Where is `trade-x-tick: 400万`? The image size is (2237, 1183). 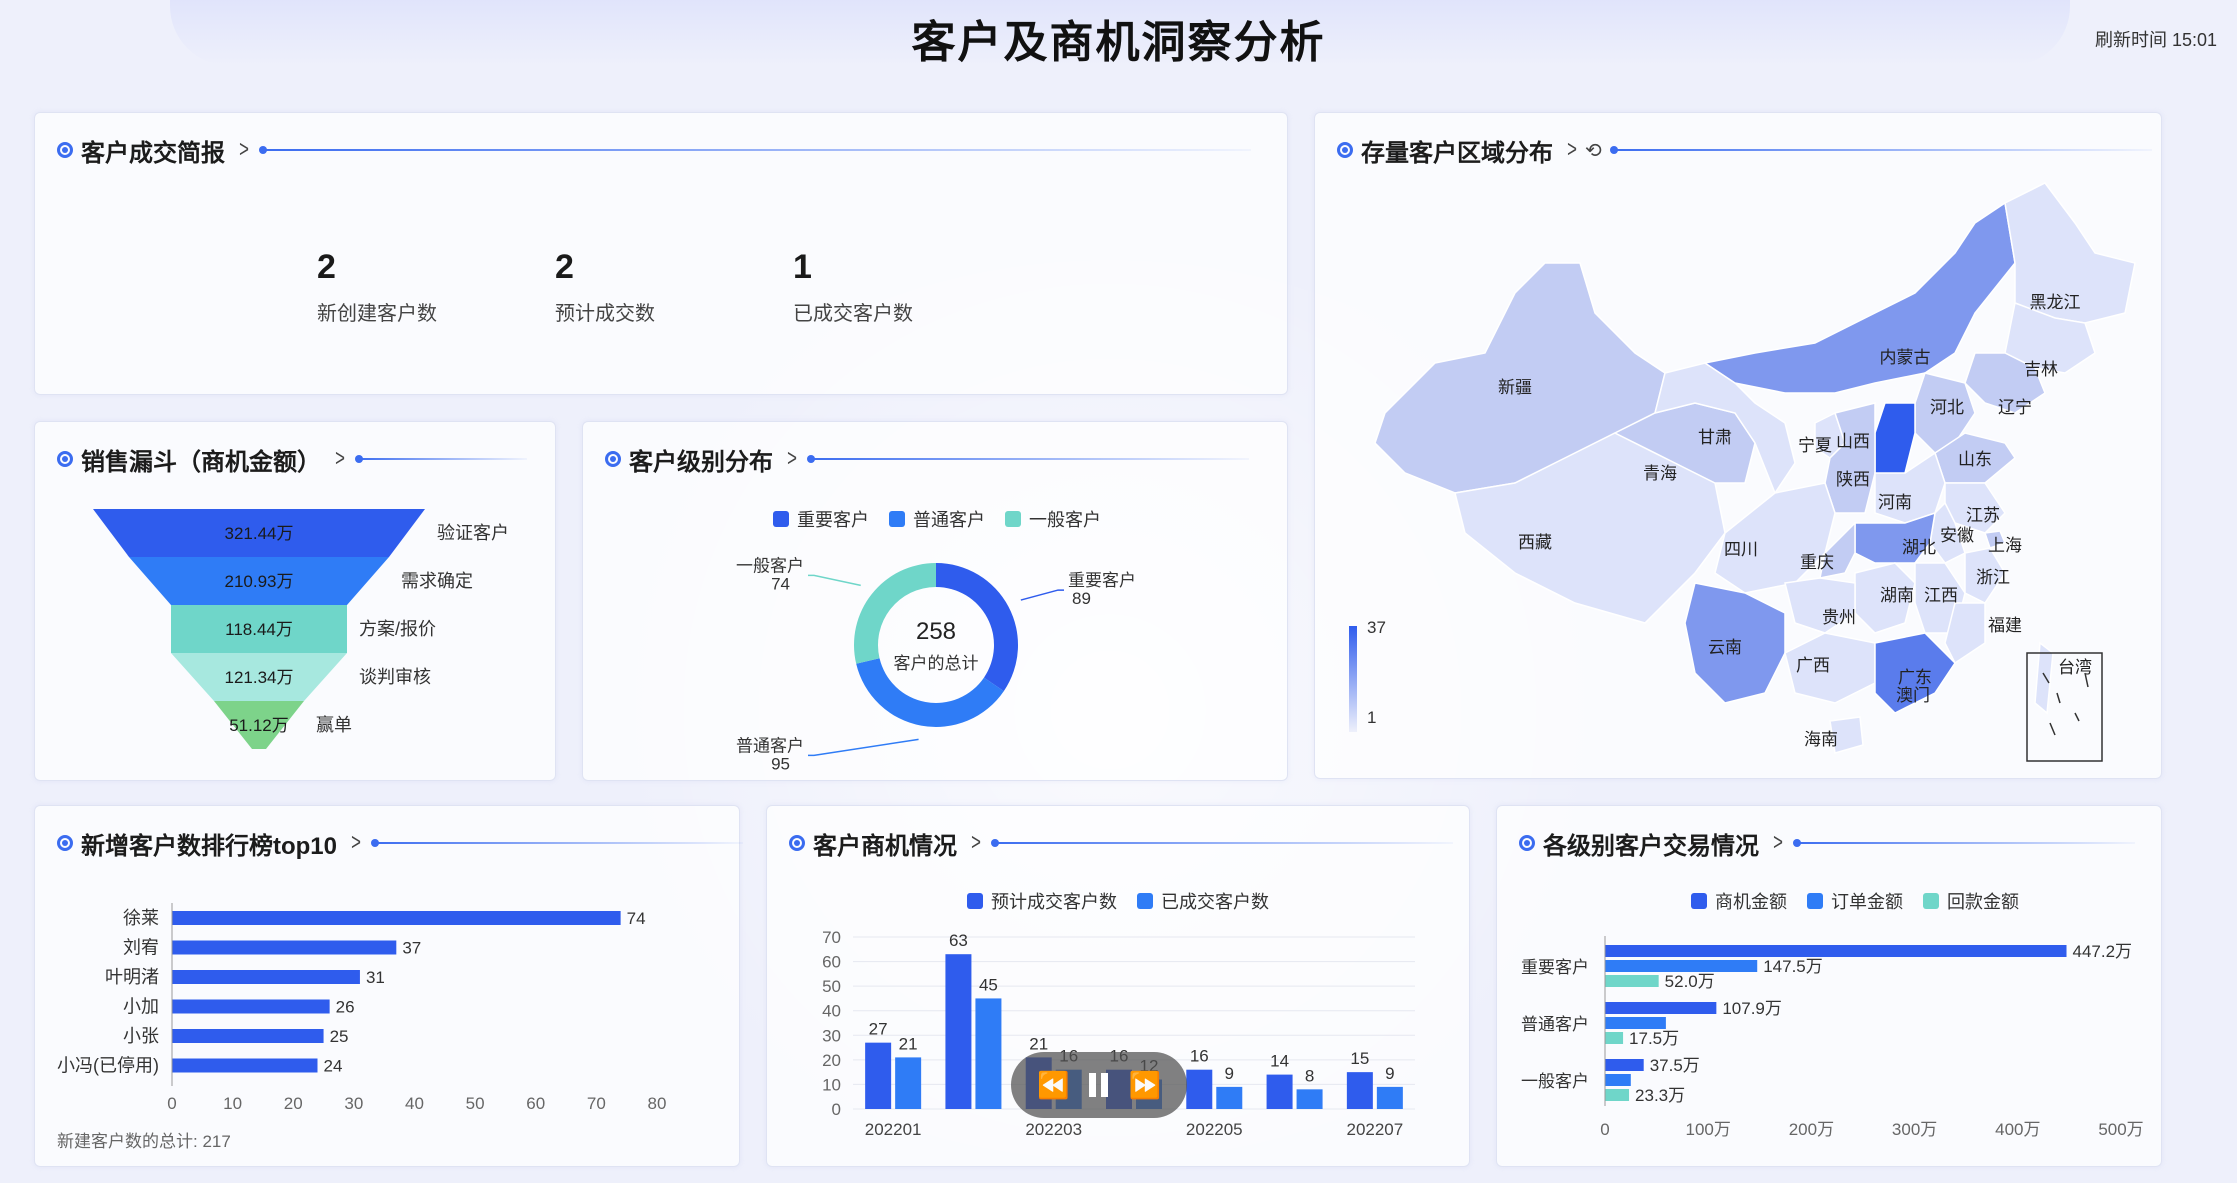
trade-x-tick: 400万 is located at coordinates (2017, 1129).